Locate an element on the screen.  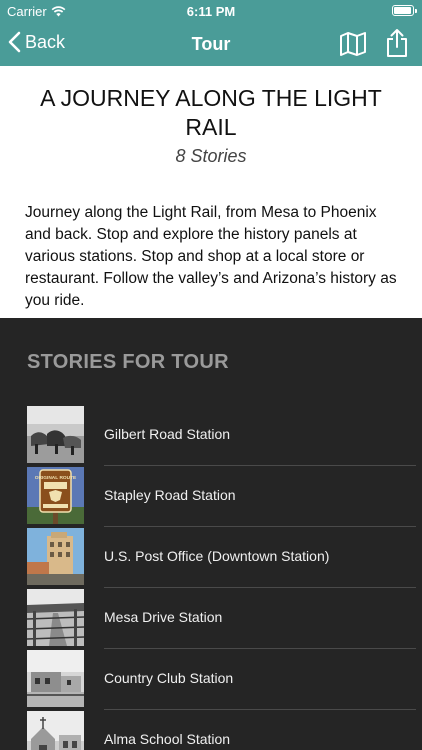
story-row-gilbert-road: Gilbert Road Station is located at coordinates (211, 435).